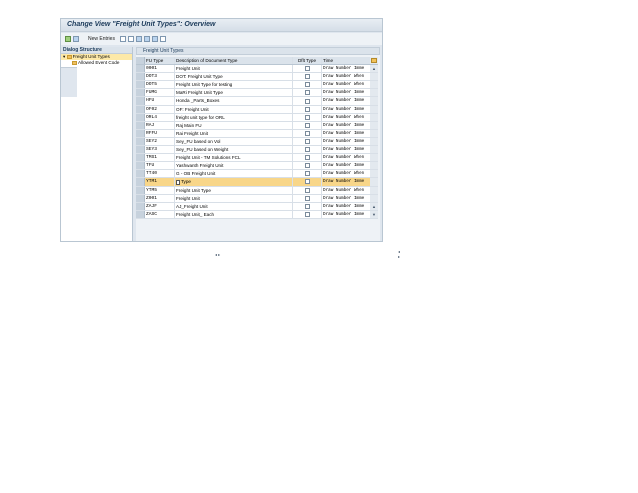 Image resolution: width=638 pixels, height=493 pixels. Describe the element at coordinates (160, 61) in the screenshot. I see `column-header-fu-type: FU Type` at that location.